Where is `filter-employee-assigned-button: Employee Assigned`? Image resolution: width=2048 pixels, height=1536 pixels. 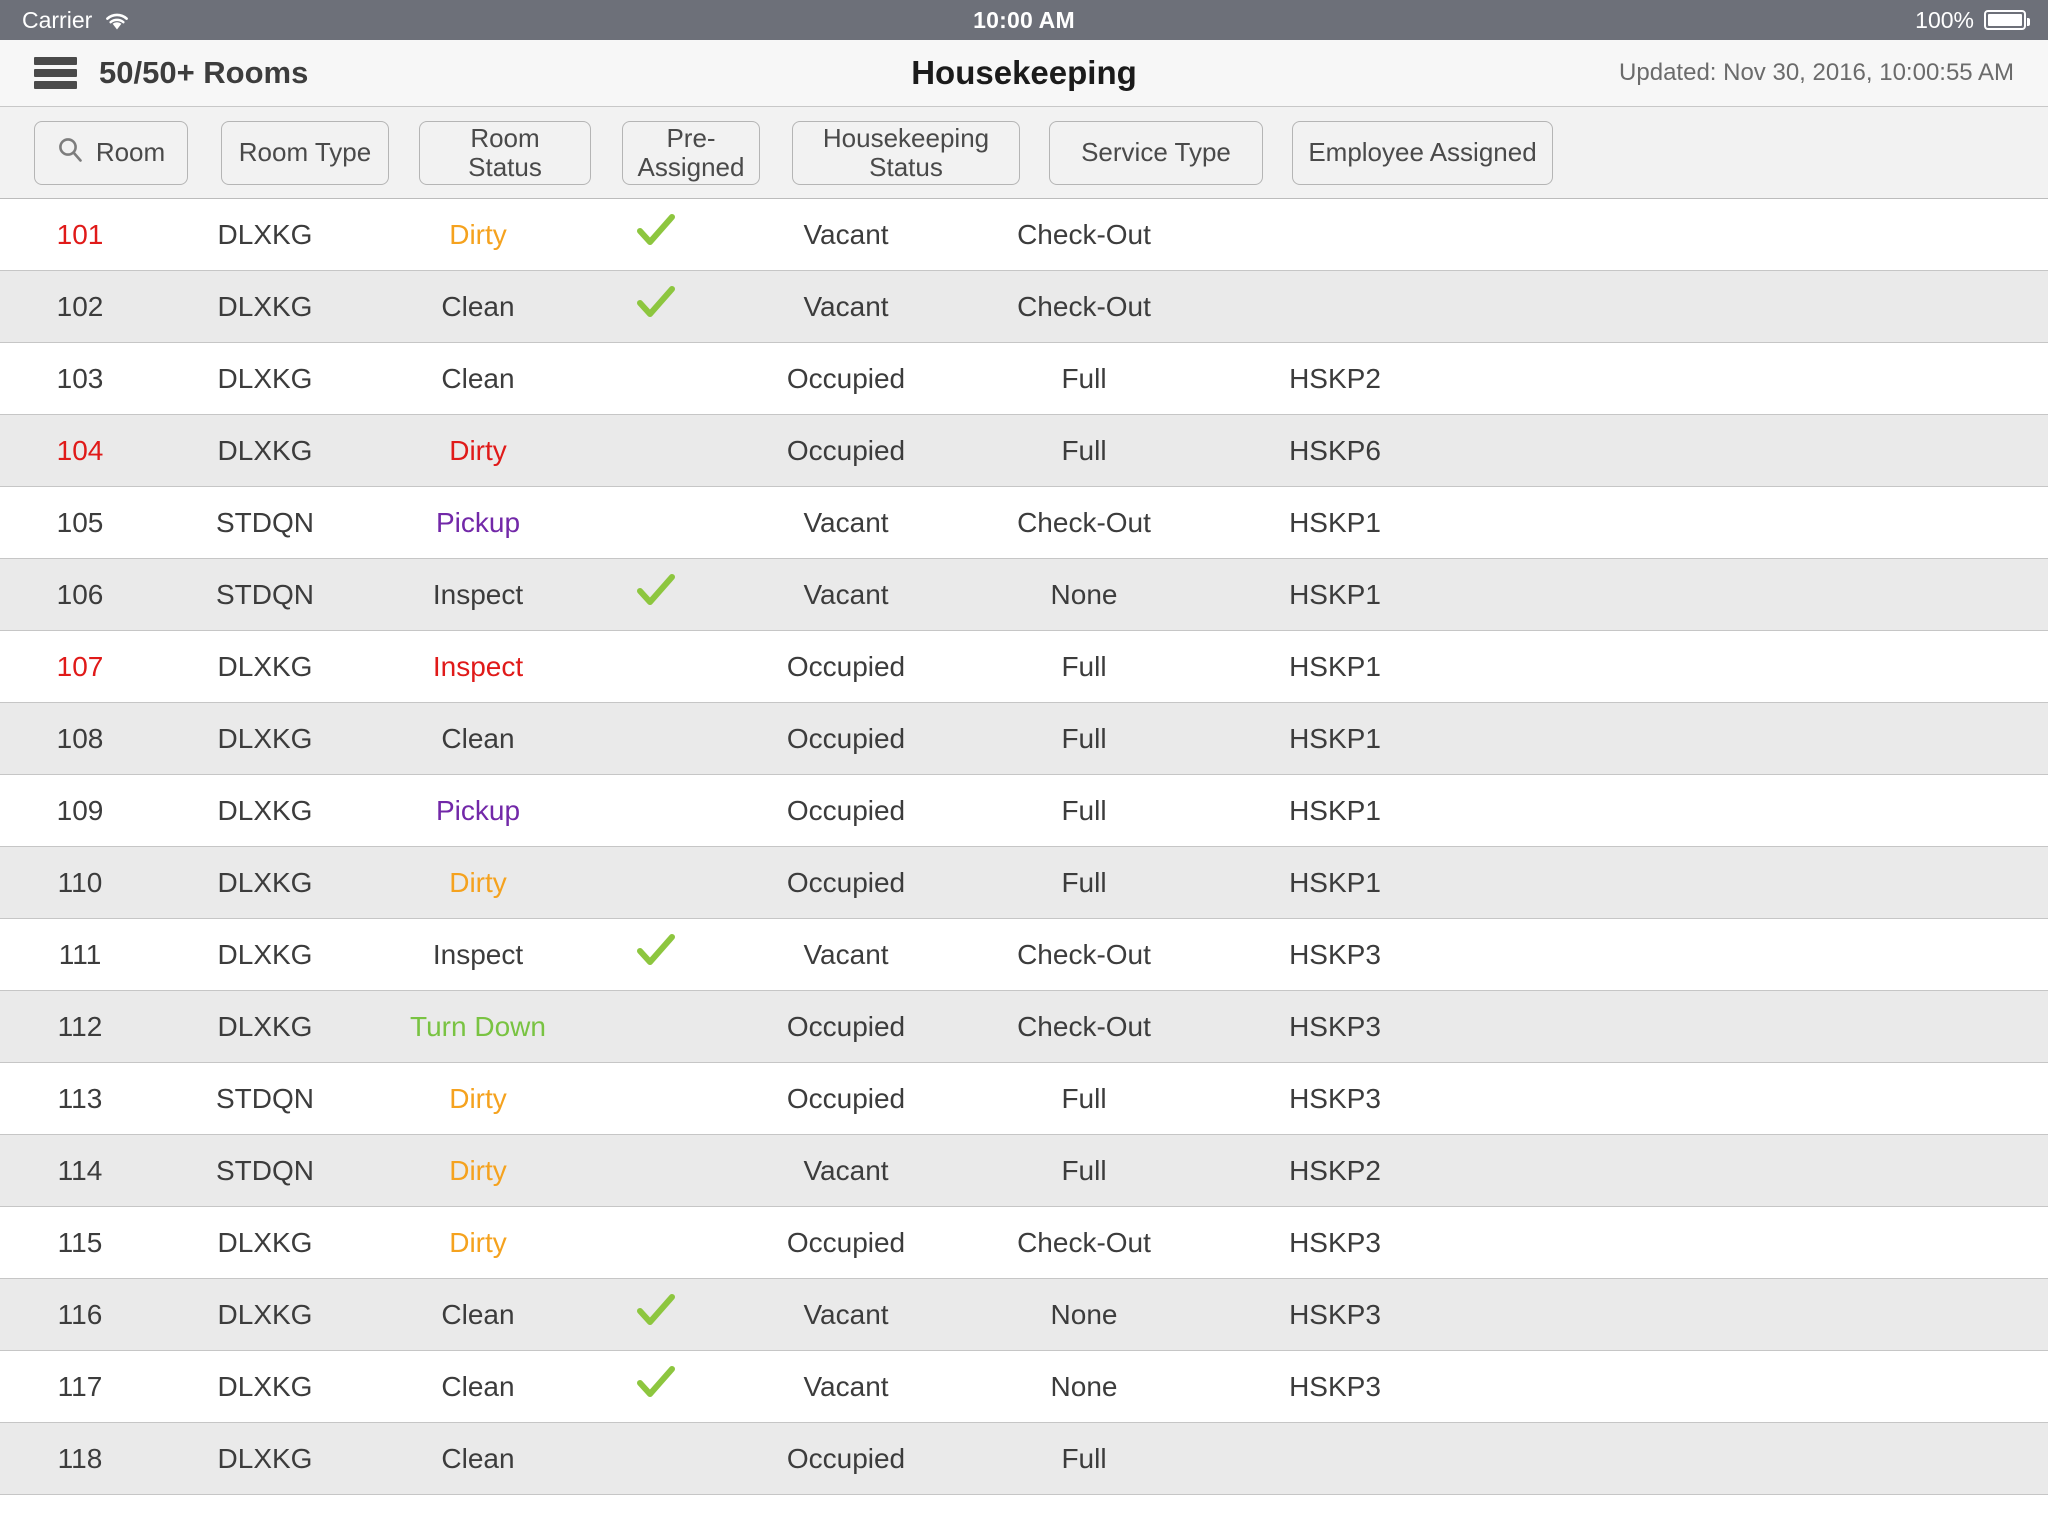
filter-employee-assigned-button: Employee Assigned is located at coordinates (1422, 152).